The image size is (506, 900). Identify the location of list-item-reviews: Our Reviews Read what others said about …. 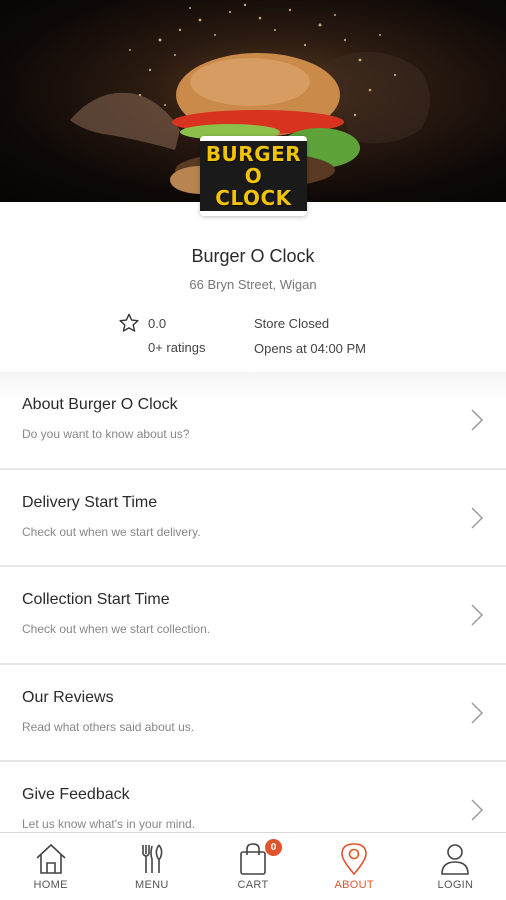
(253, 713).